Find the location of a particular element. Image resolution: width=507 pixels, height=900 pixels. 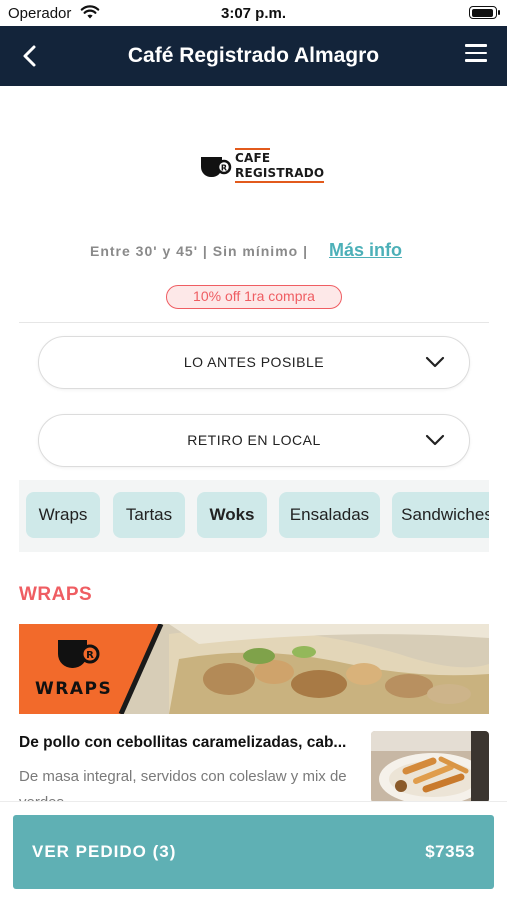

logo-line-1: CAFE is located at coordinates (253, 157).